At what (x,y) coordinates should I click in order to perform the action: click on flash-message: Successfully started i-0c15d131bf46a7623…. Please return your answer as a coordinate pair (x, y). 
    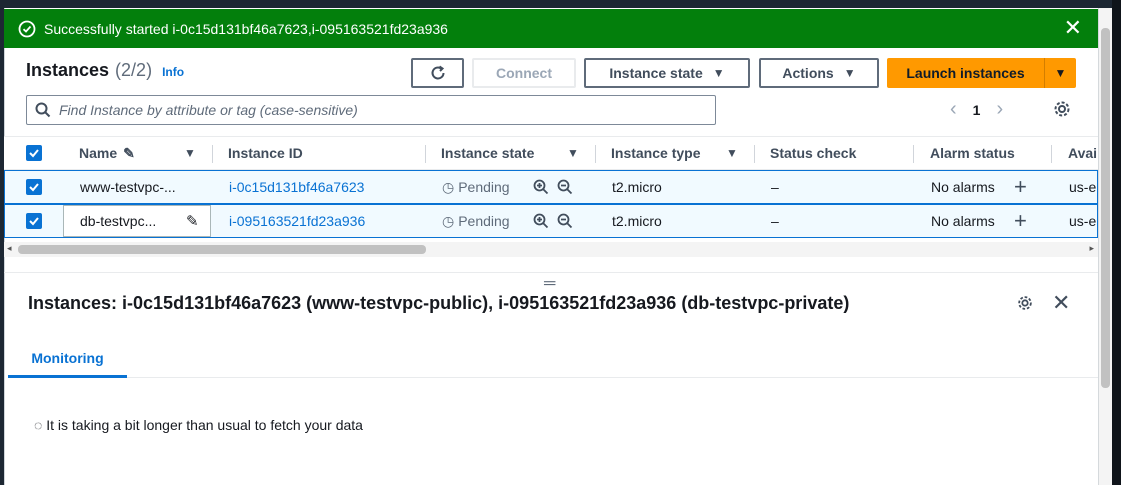
    Looking at the image, I should click on (246, 28).